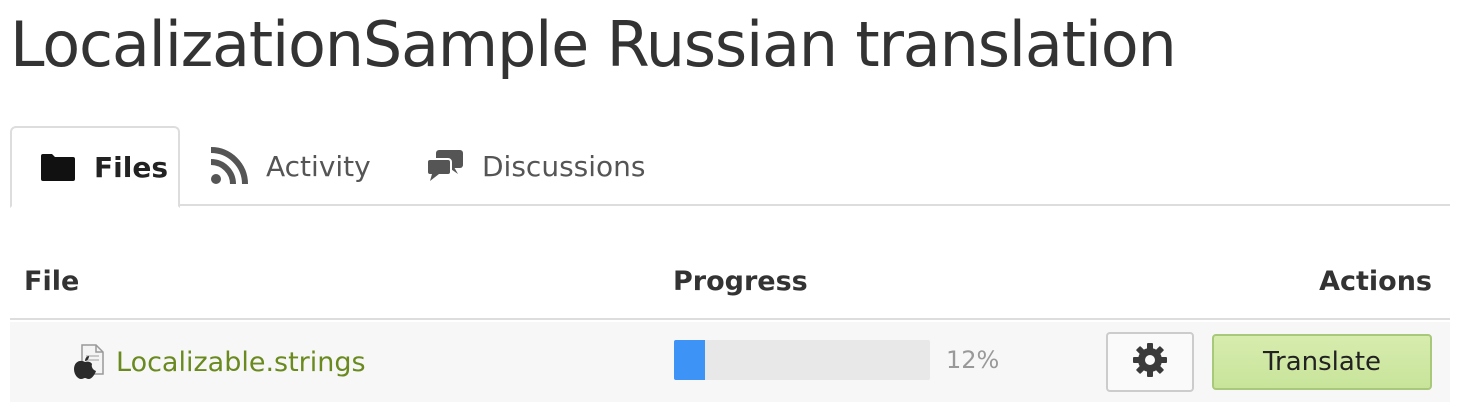 This screenshot has width=1462, height=414. What do you see at coordinates (52, 281) in the screenshot?
I see `column-header-file: File` at bounding box center [52, 281].